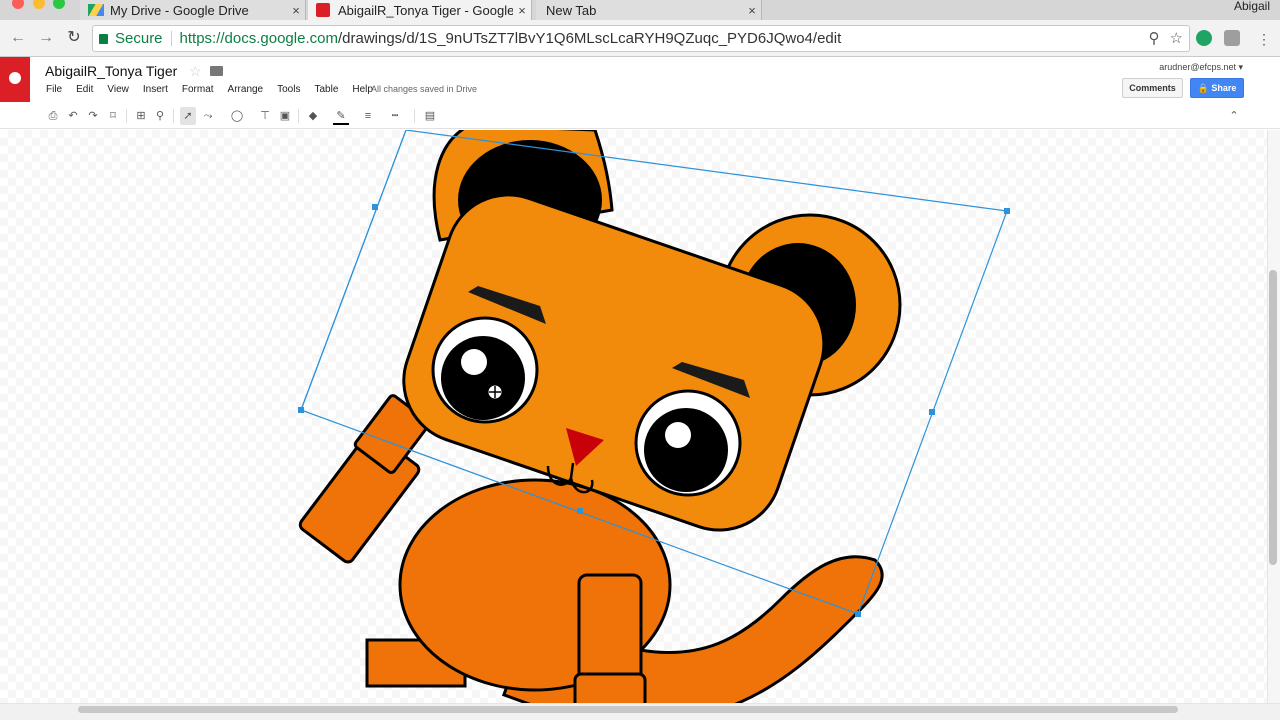 The width and height of the screenshot is (1280, 720). Describe the element at coordinates (326, 89) in the screenshot. I see `menu-table: Table` at that location.